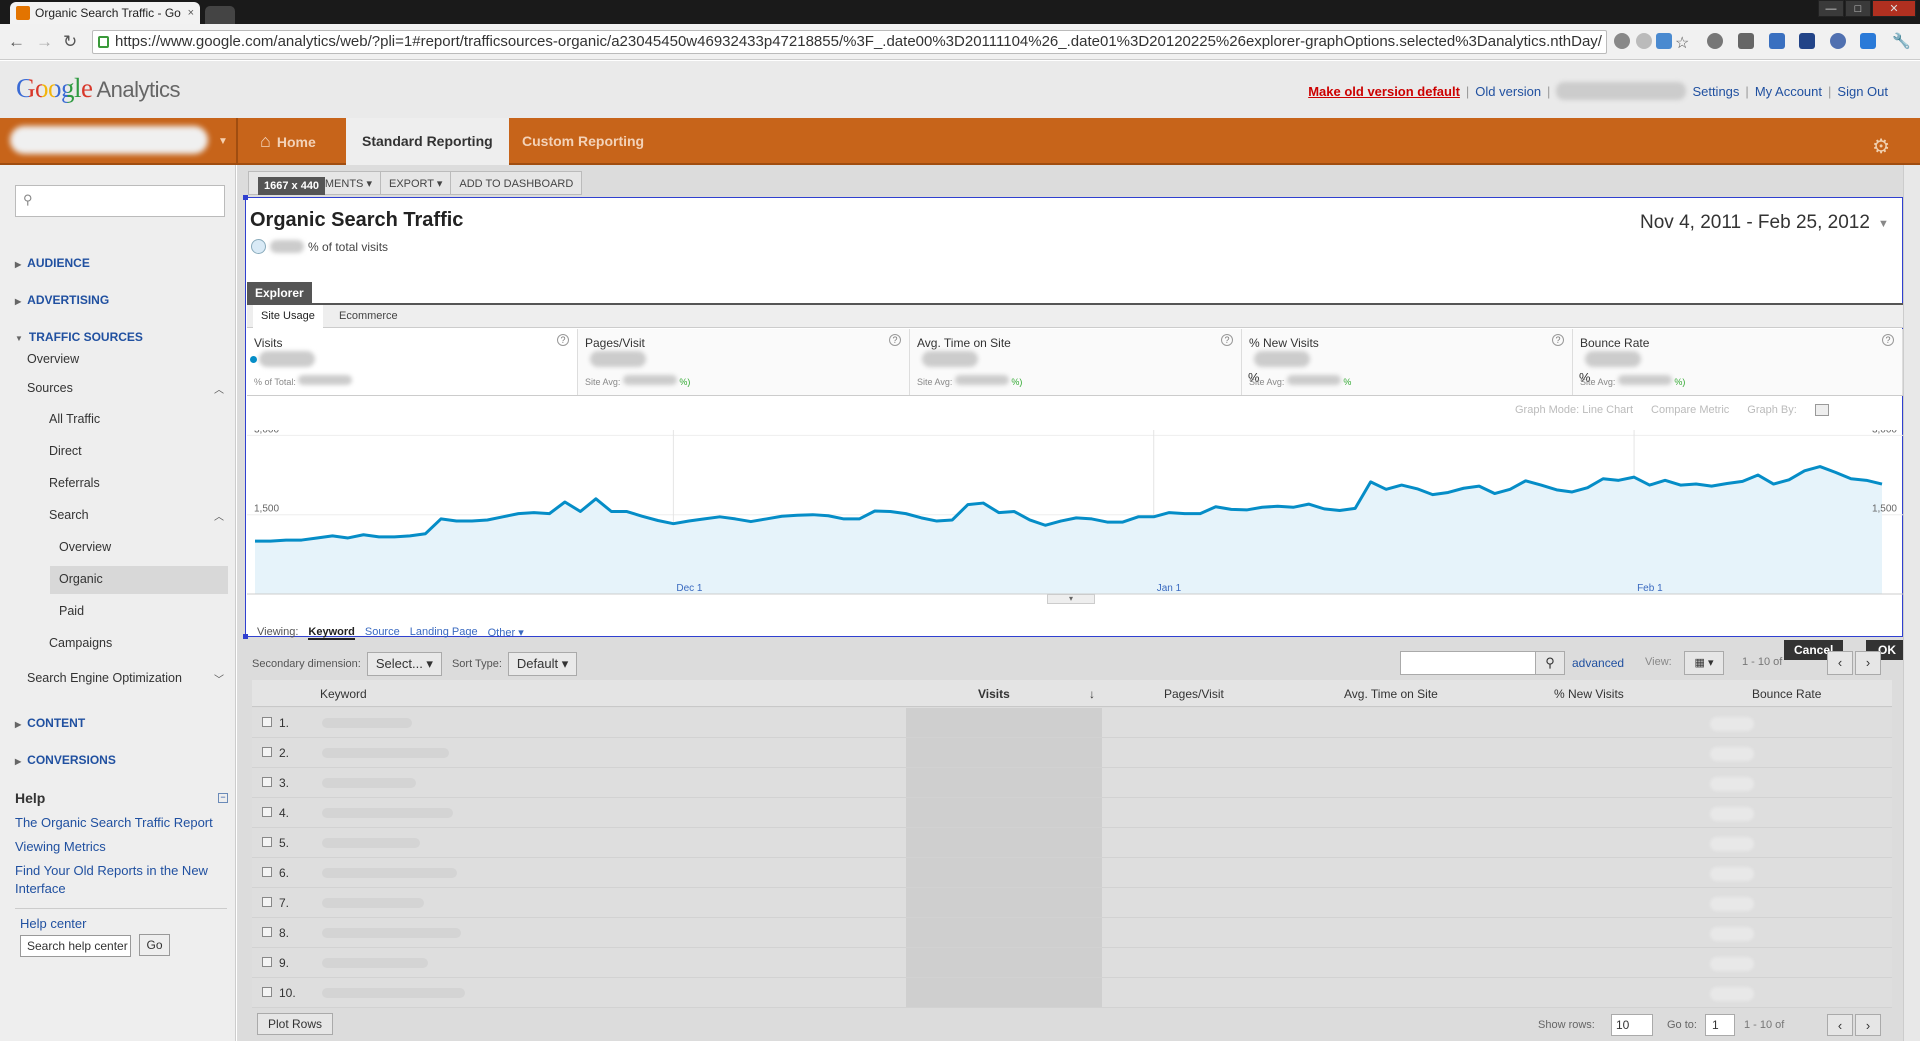 The height and width of the screenshot is (1041, 1920). What do you see at coordinates (75, 946) in the screenshot?
I see `help-search-input: Search help center` at bounding box center [75, 946].